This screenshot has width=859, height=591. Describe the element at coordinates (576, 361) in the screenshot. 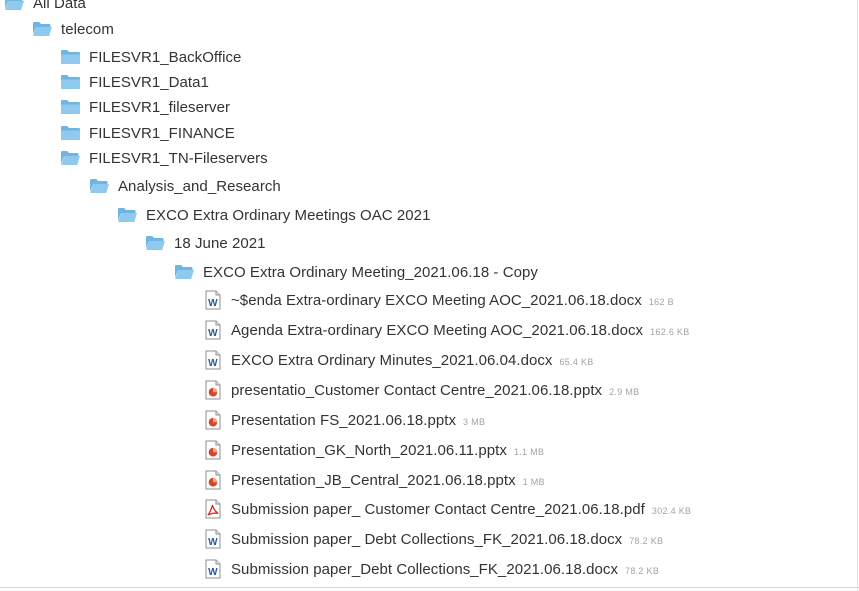

I see `file-size: 65.4 KB` at that location.